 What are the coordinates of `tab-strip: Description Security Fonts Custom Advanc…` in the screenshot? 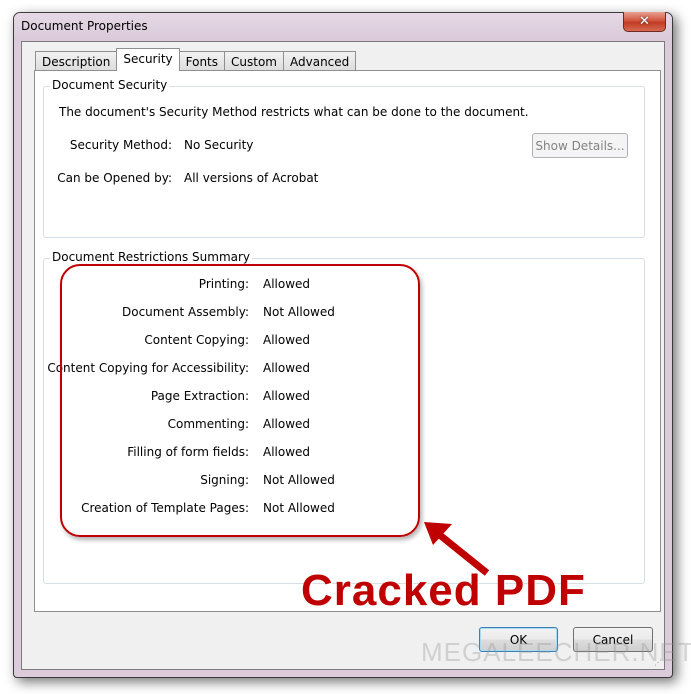 It's located at (196, 59).